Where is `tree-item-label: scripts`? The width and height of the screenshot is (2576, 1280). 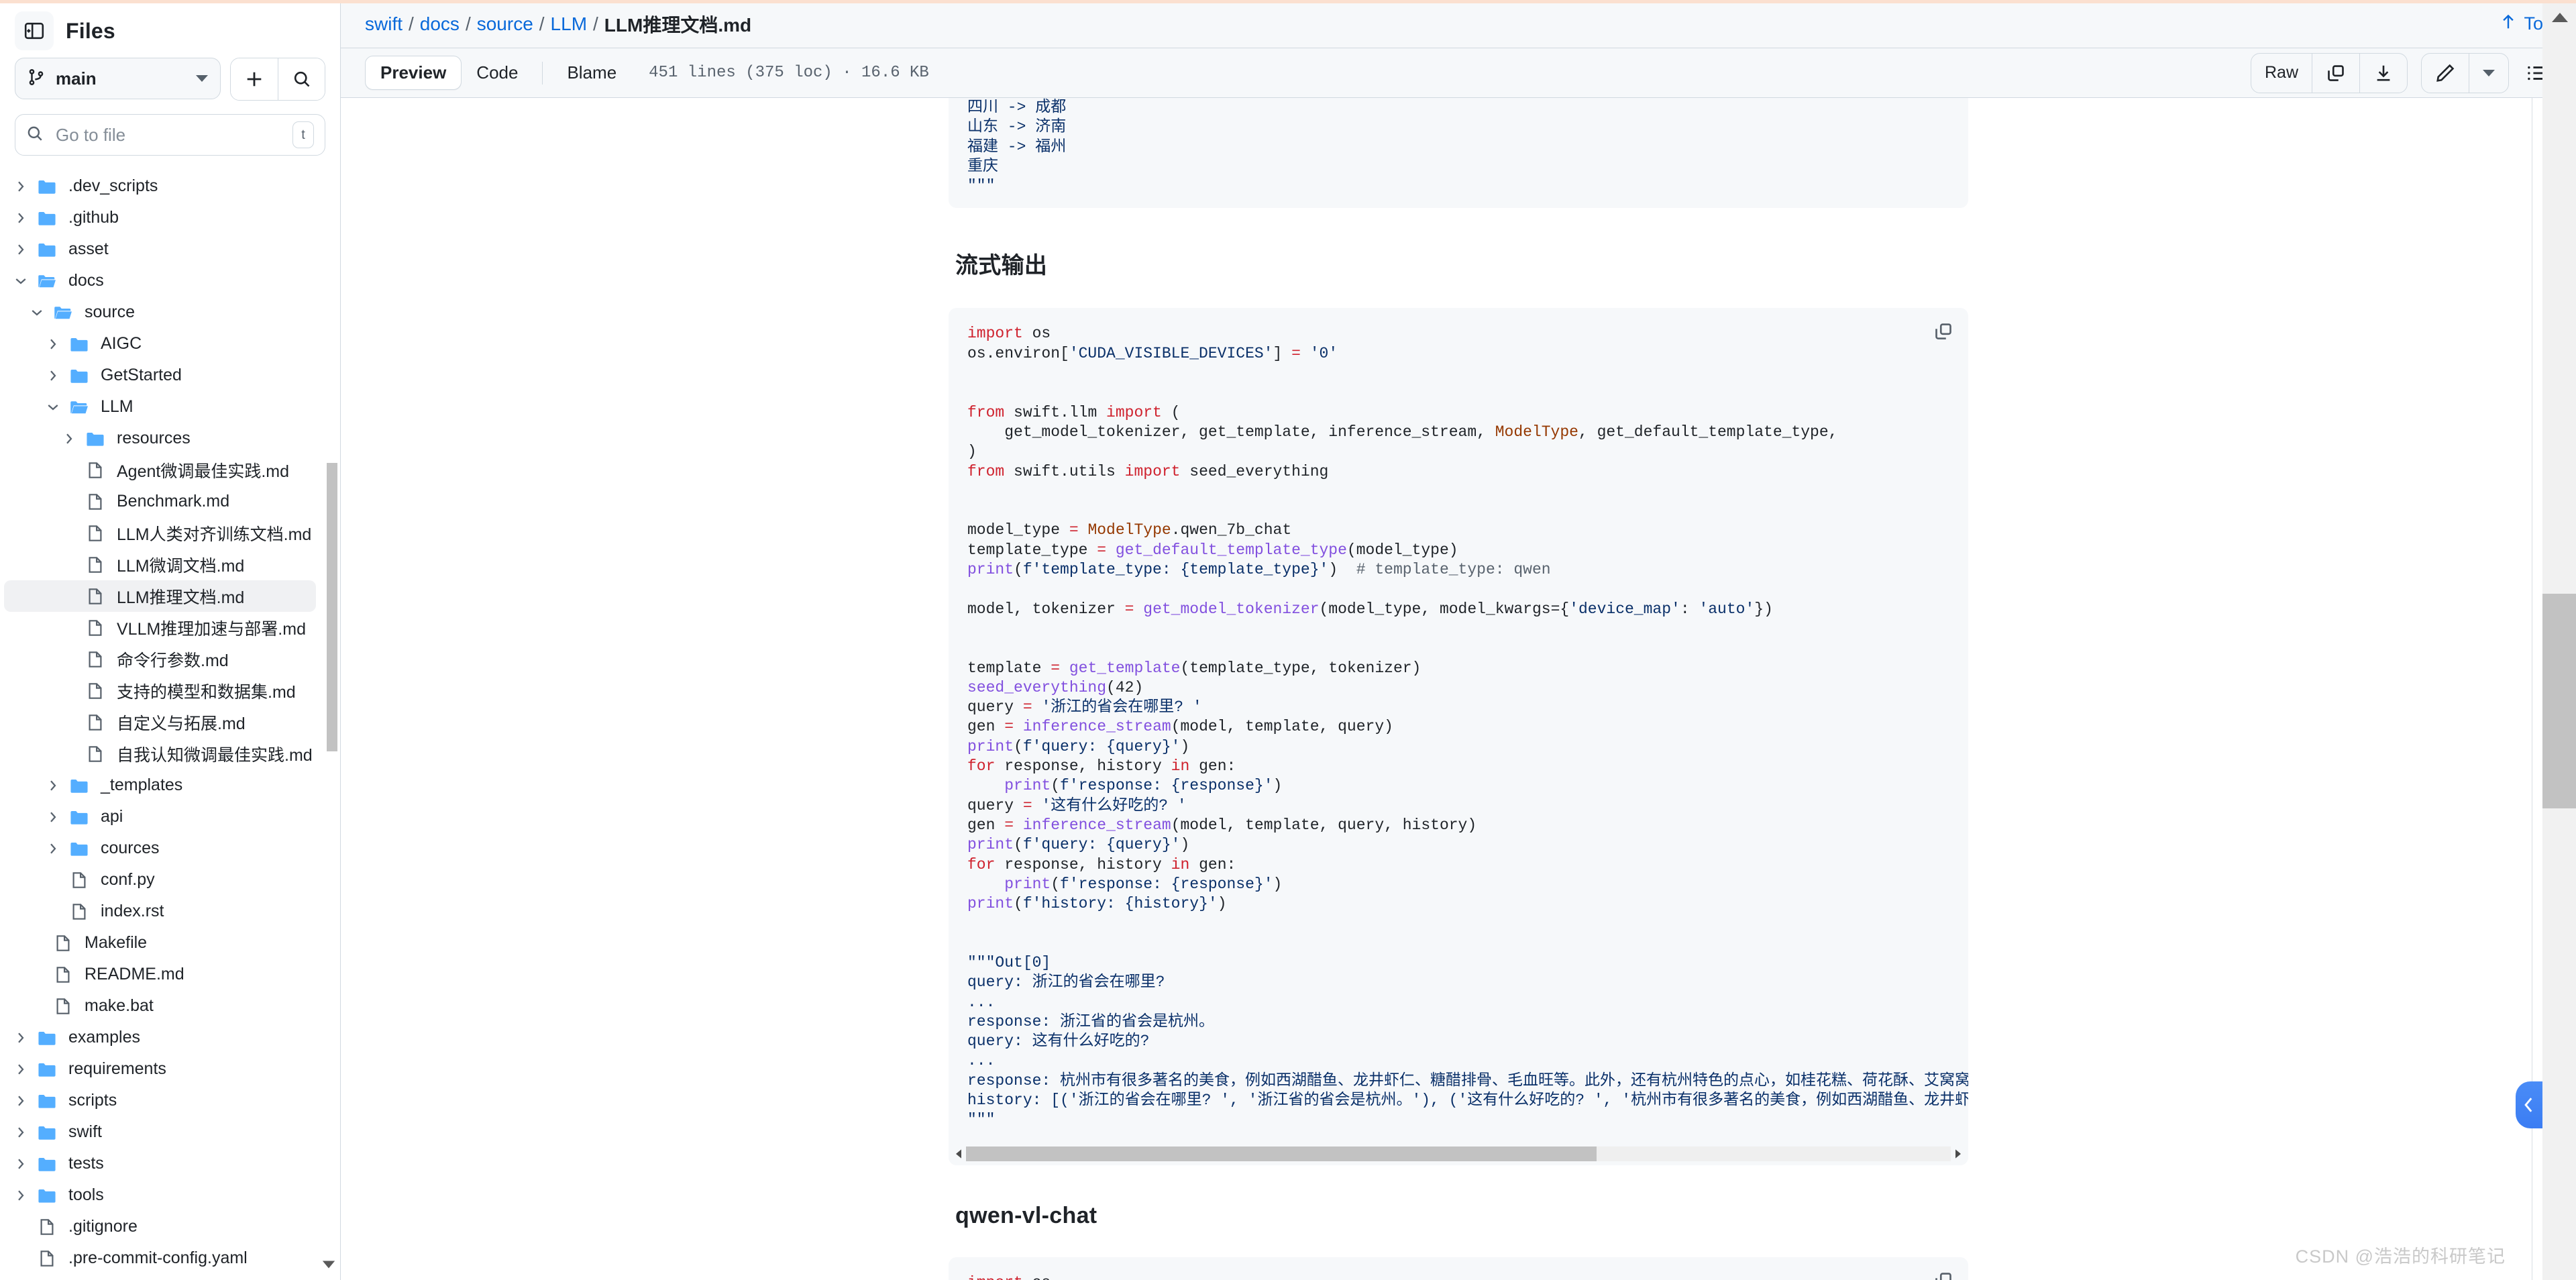
tree-item-label: scripts is located at coordinates (92, 1101).